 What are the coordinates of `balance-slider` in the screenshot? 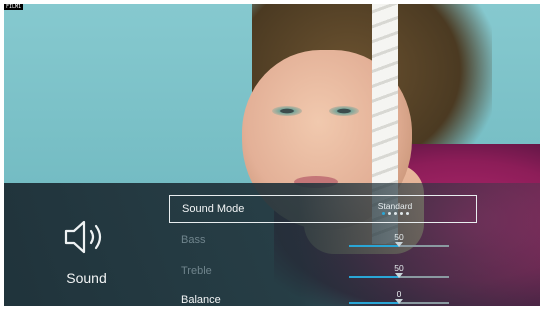 It's located at (399, 301).